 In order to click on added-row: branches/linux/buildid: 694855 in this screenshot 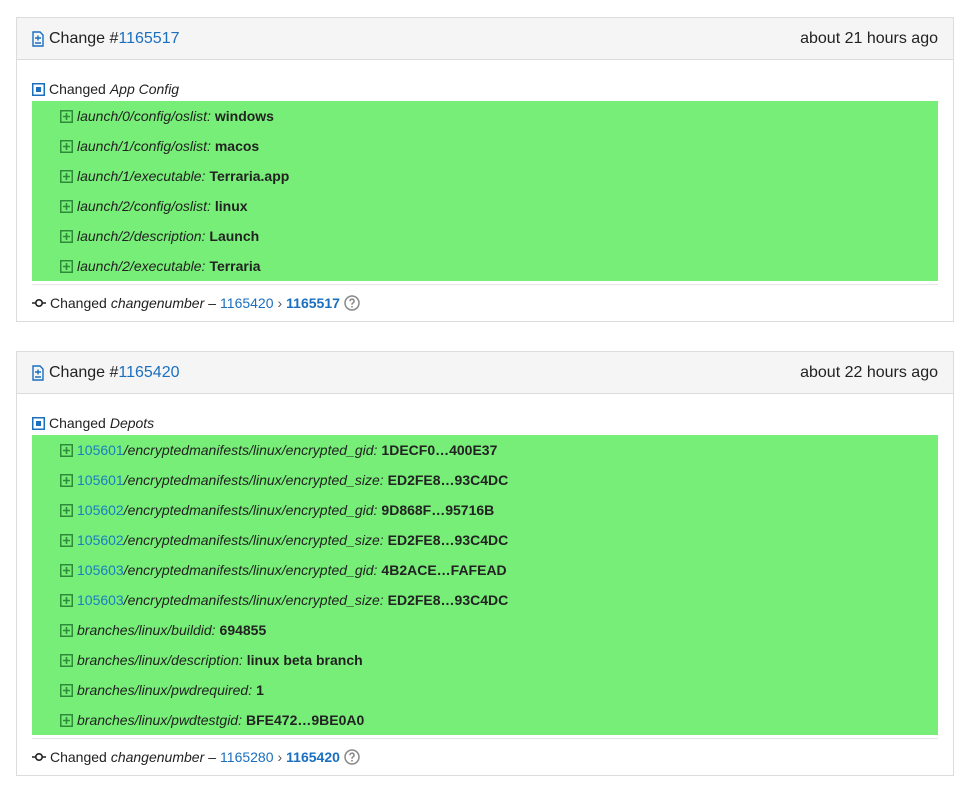, I will do `click(485, 630)`.